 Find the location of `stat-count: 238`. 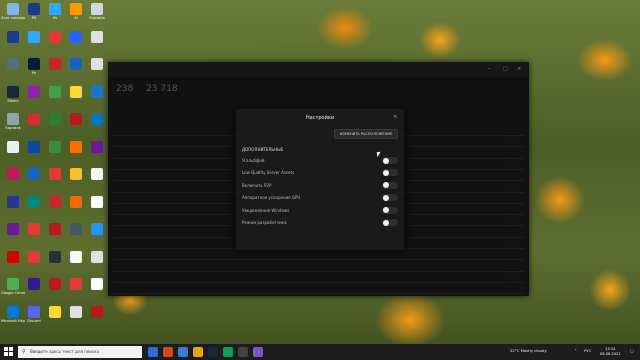

stat-count: 238 is located at coordinates (125, 89).